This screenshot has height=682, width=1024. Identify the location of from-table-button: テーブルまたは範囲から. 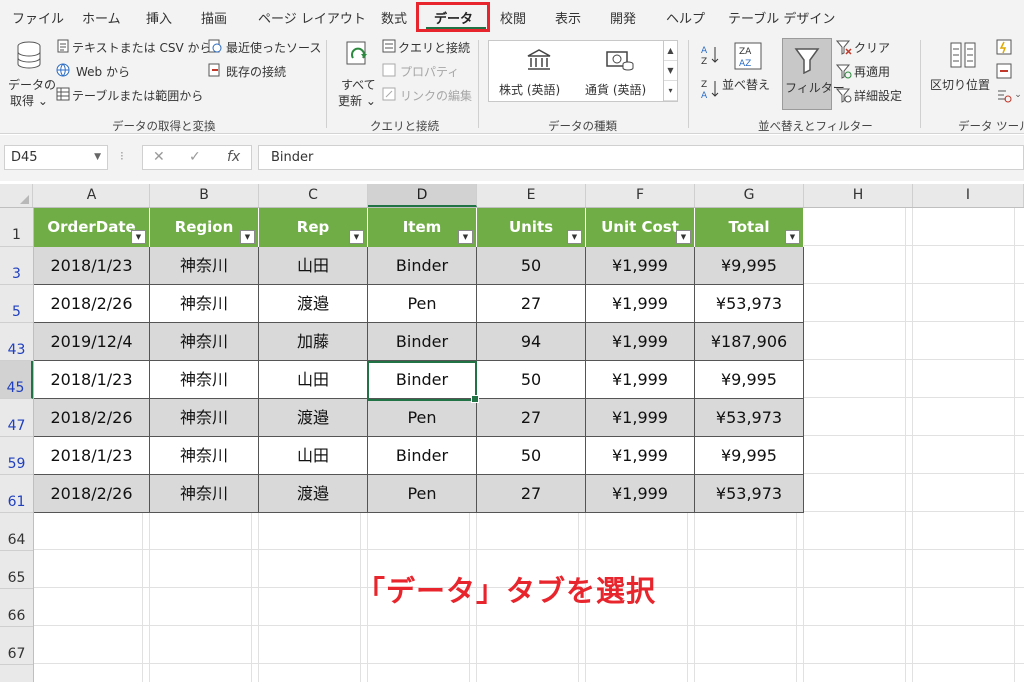
(137, 95).